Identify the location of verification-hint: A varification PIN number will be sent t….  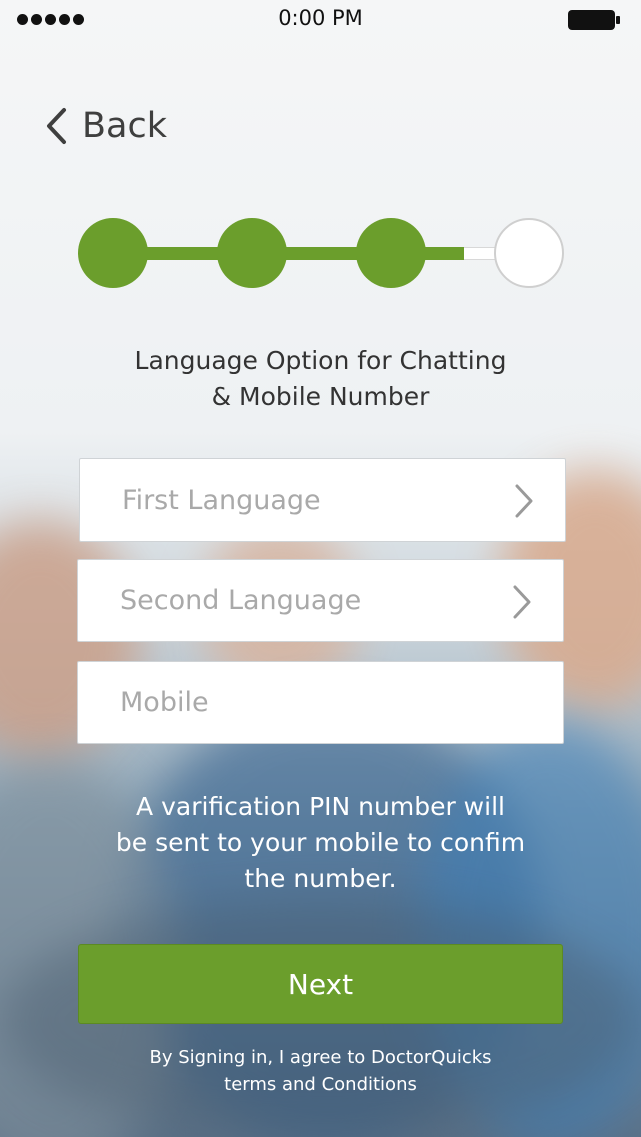
(320, 843).